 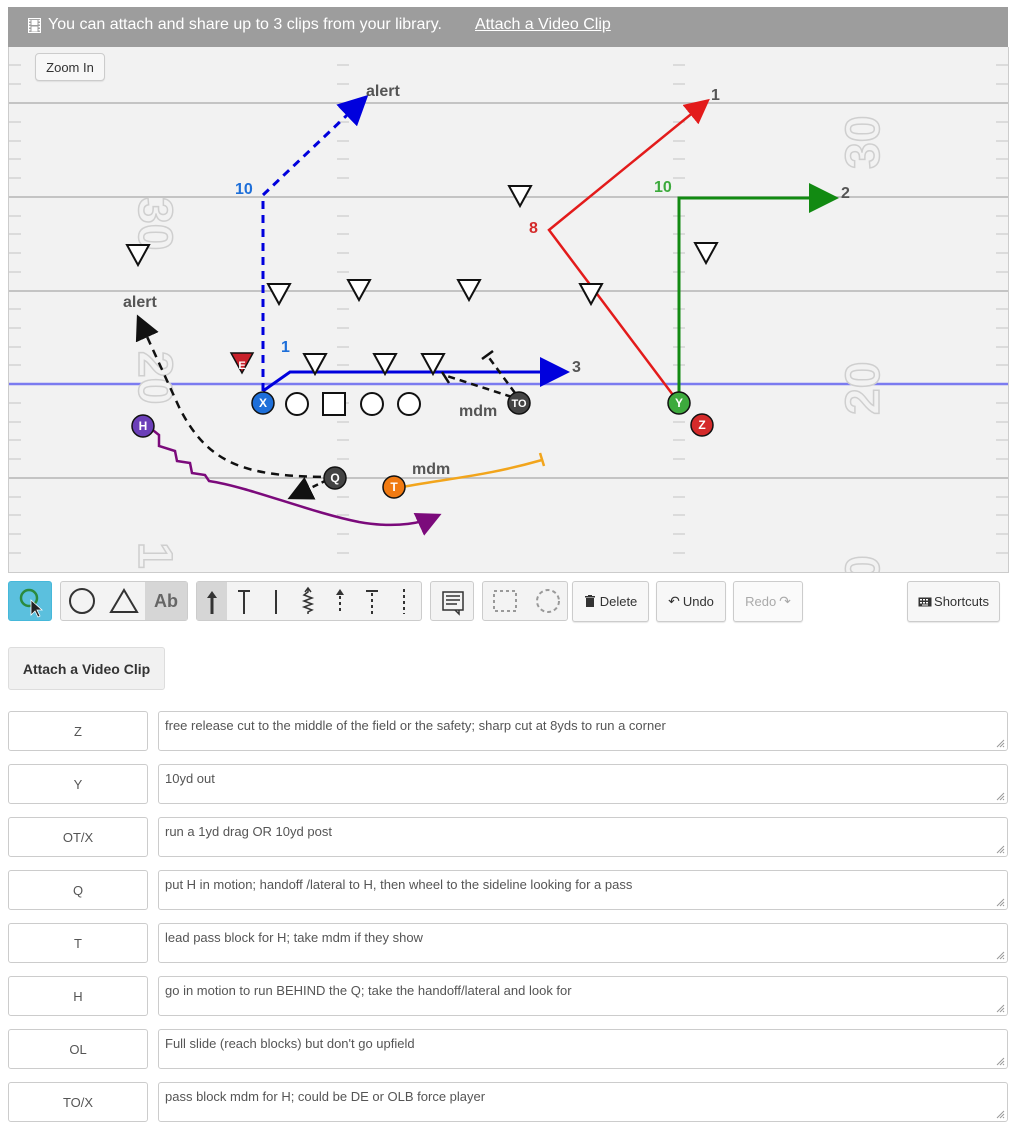 I want to click on circle-tool, so click(x=82, y=601).